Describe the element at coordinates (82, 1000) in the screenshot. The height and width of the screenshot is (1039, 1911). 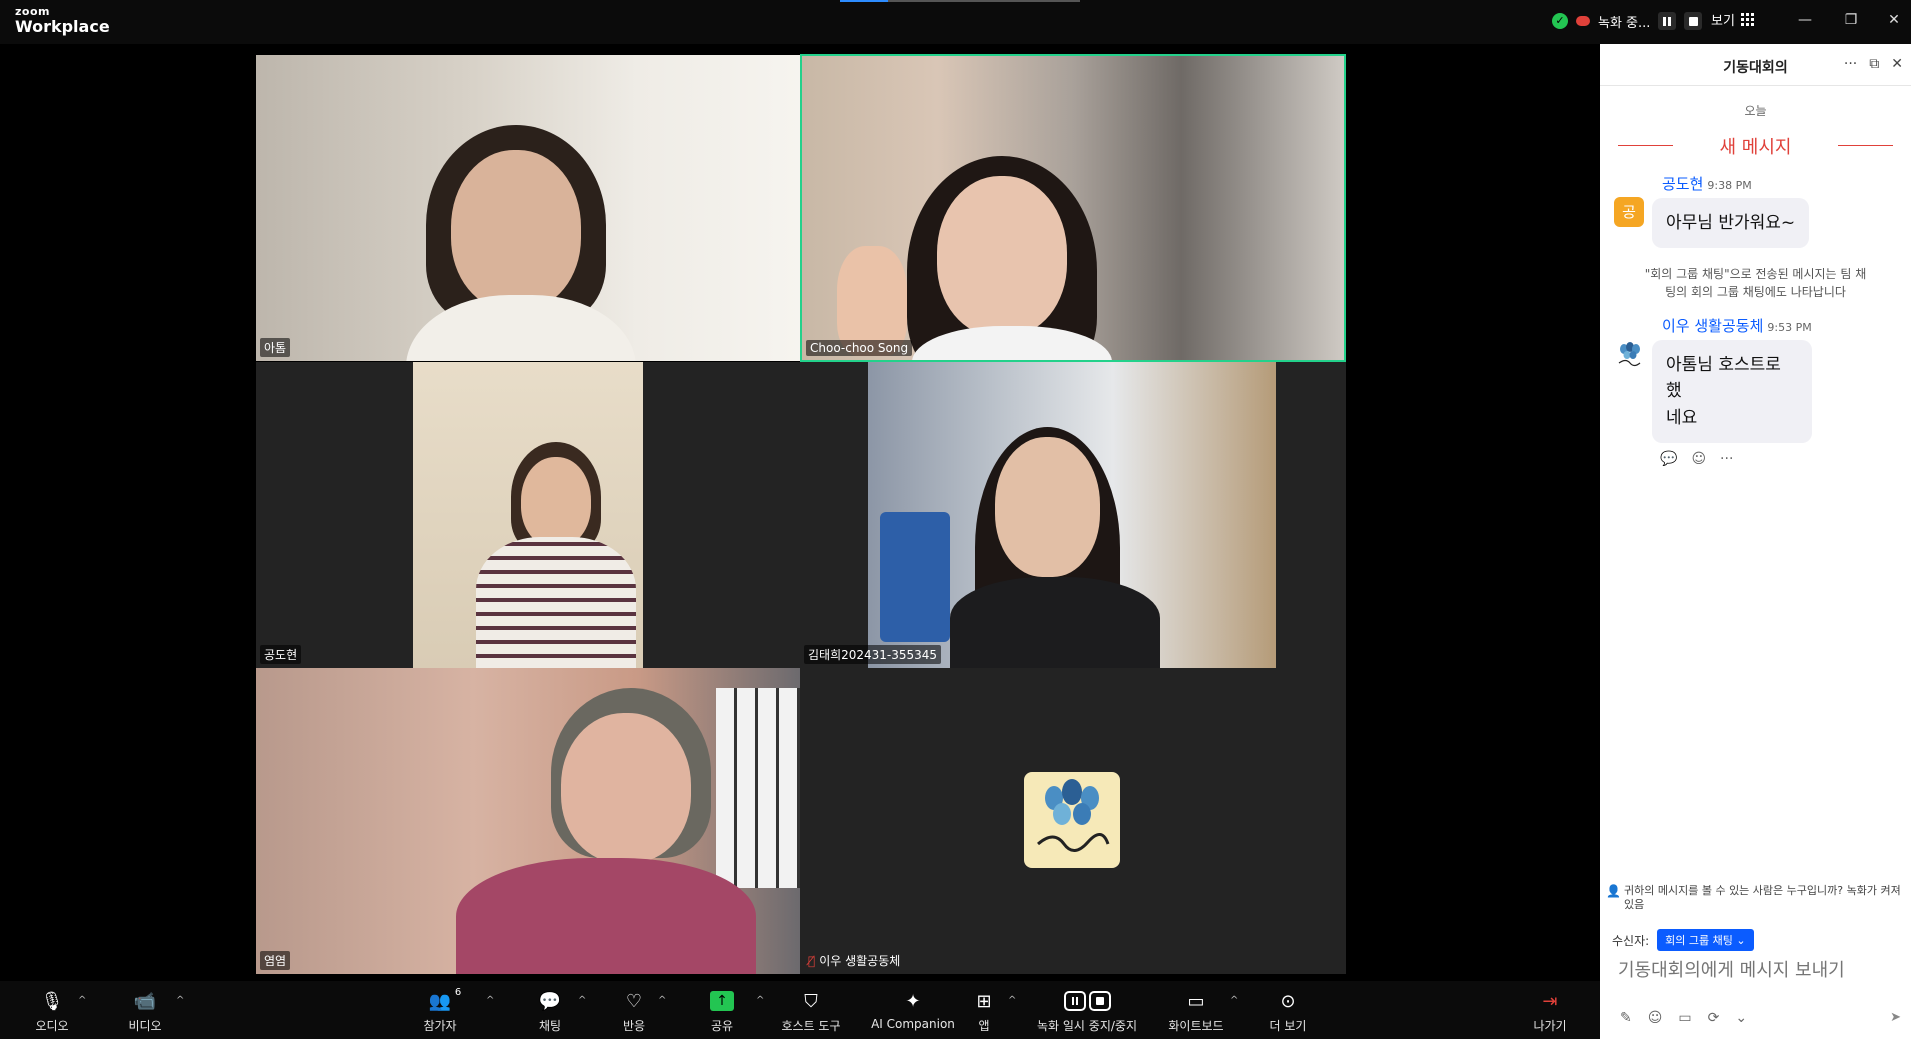
I see `audio-options-caret: ^` at that location.